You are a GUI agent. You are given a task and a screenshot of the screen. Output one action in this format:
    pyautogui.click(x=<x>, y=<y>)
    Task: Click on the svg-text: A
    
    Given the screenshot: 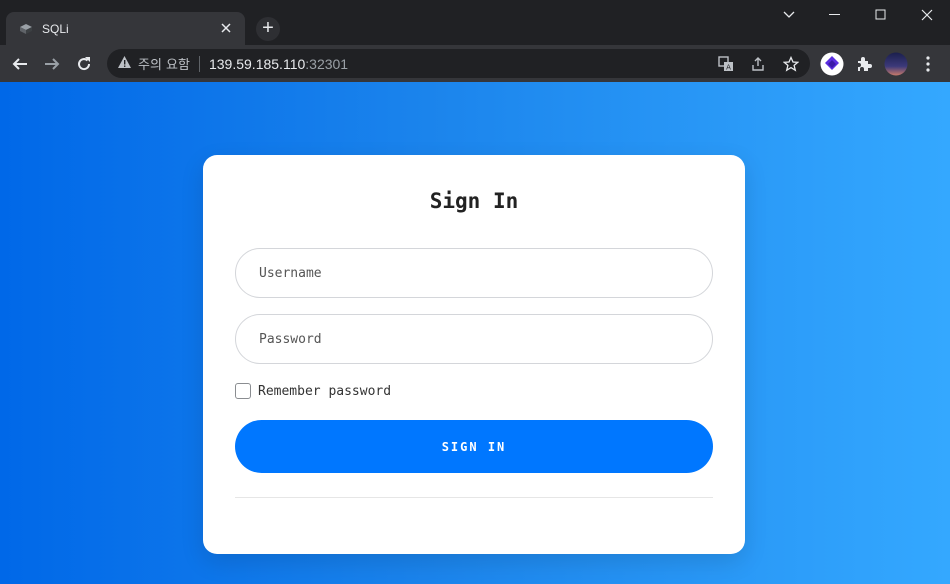 What is the action you would take?
    pyautogui.click(x=728, y=68)
    